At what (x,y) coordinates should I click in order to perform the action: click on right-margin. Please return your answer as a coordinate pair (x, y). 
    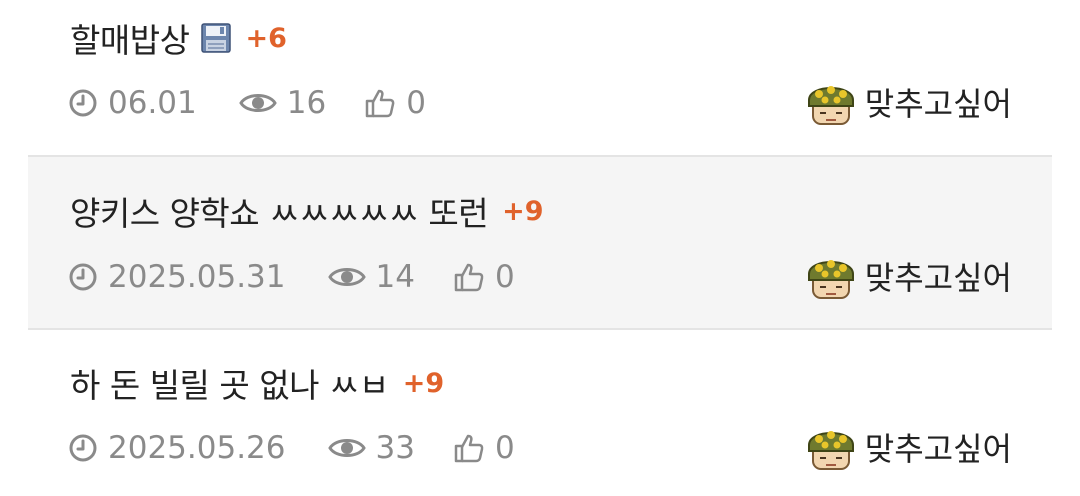
    Looking at the image, I should click on (1066, 248).